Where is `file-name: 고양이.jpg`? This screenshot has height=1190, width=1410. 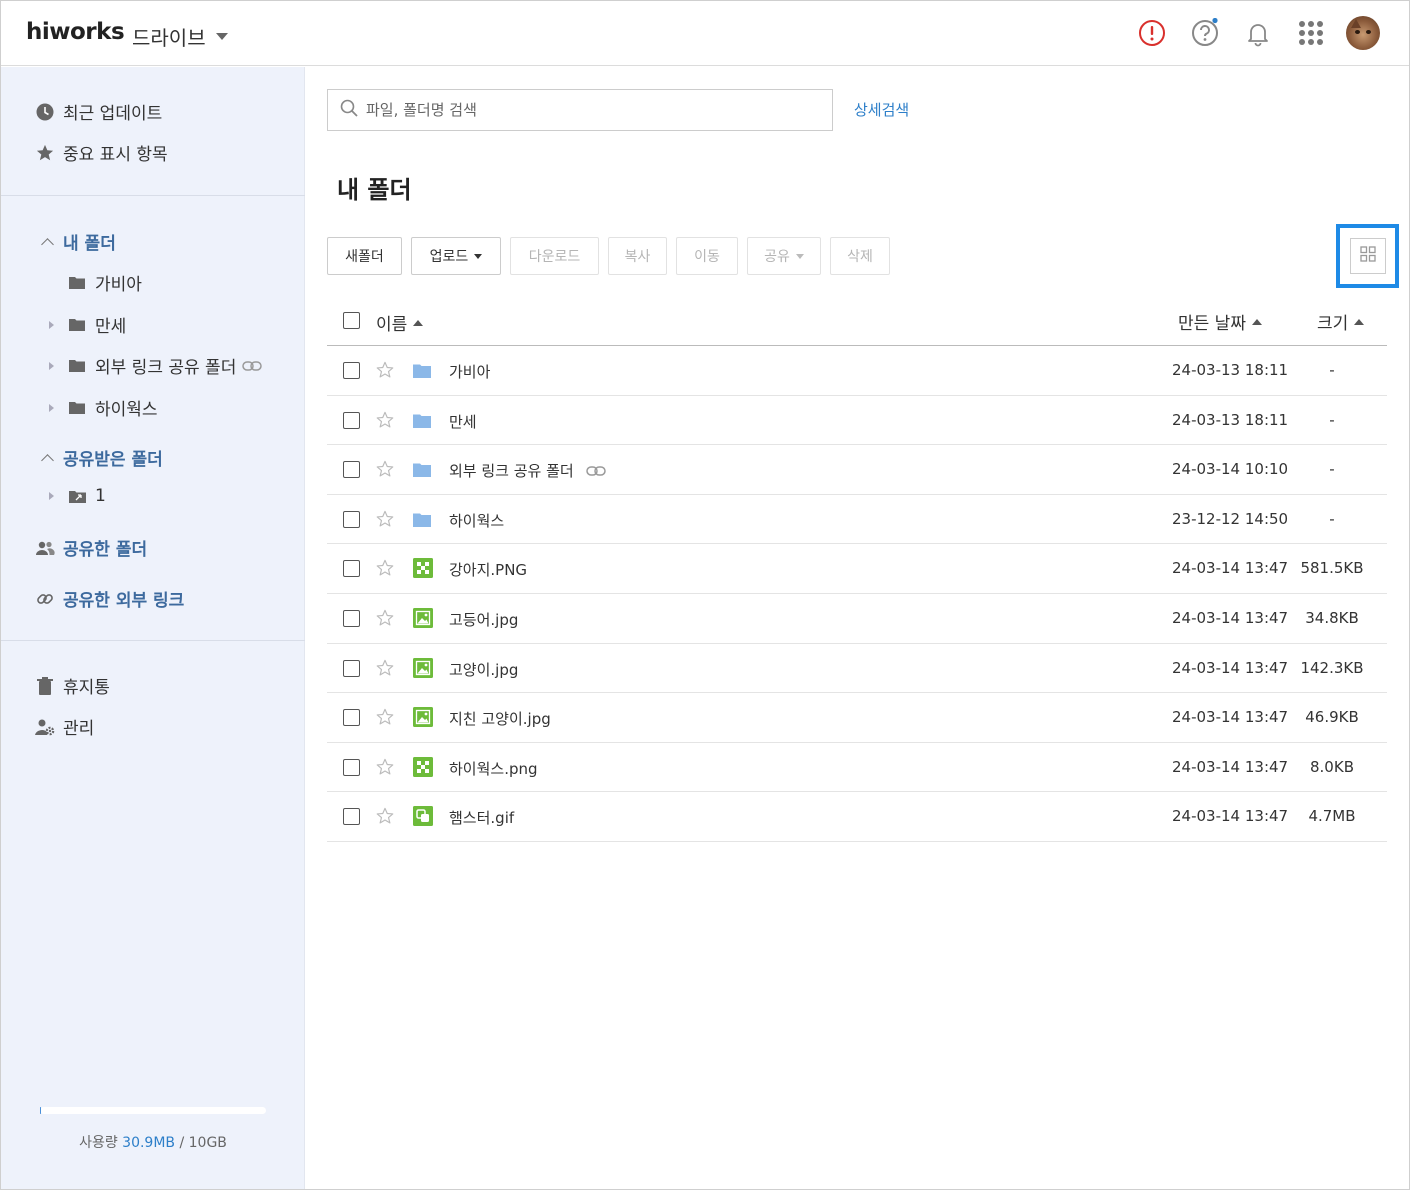
file-name: 고양이.jpg is located at coordinates (483, 669).